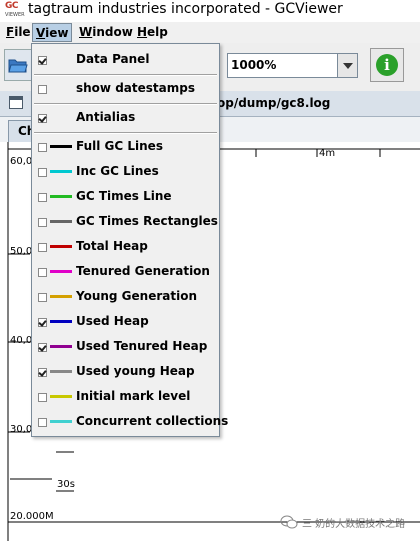 Image resolution: width=420 pixels, height=541 pixels. What do you see at coordinates (112, 32) in the screenshot?
I see `menu-window-label: indow` at bounding box center [112, 32].